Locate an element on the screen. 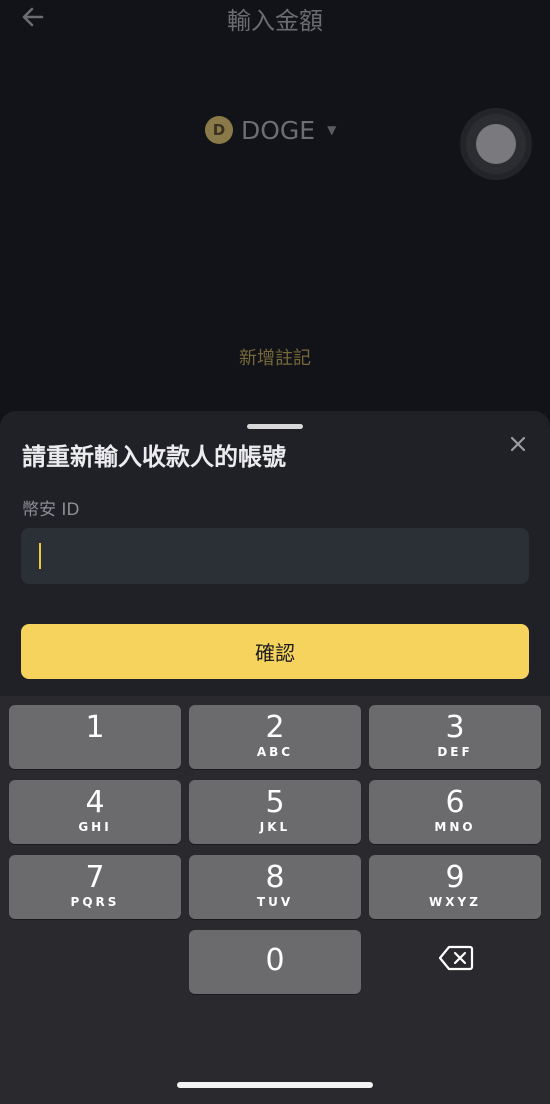  key-letters: DEF is located at coordinates (455, 752).